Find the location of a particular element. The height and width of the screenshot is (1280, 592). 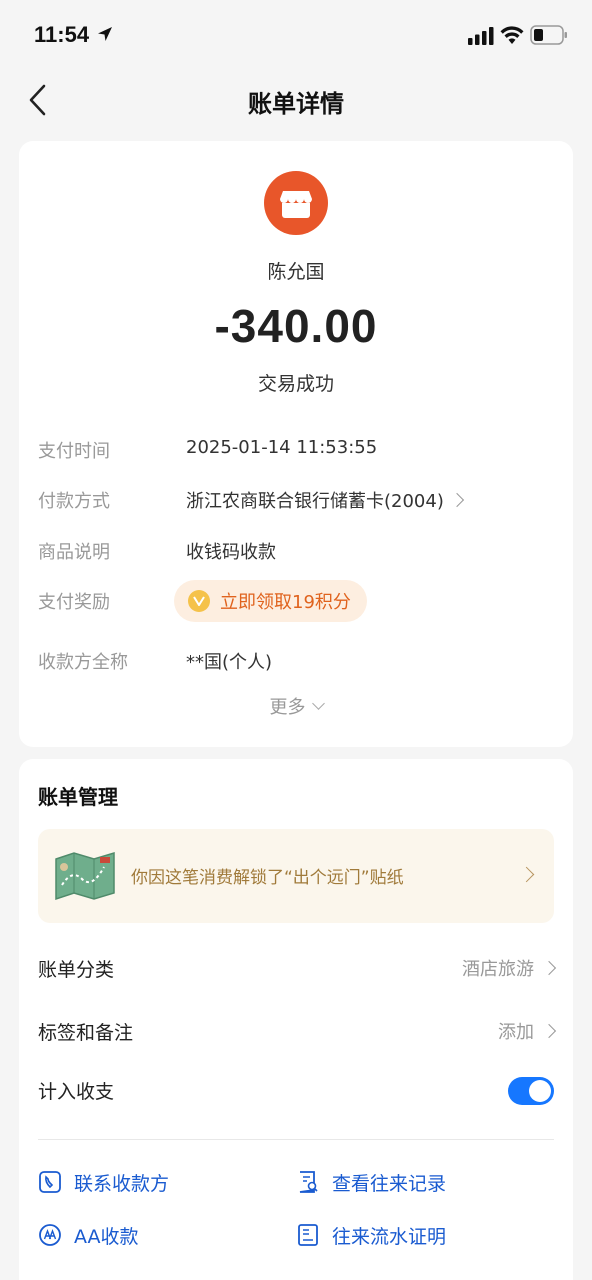

points-coin-icon is located at coordinates (199, 601).